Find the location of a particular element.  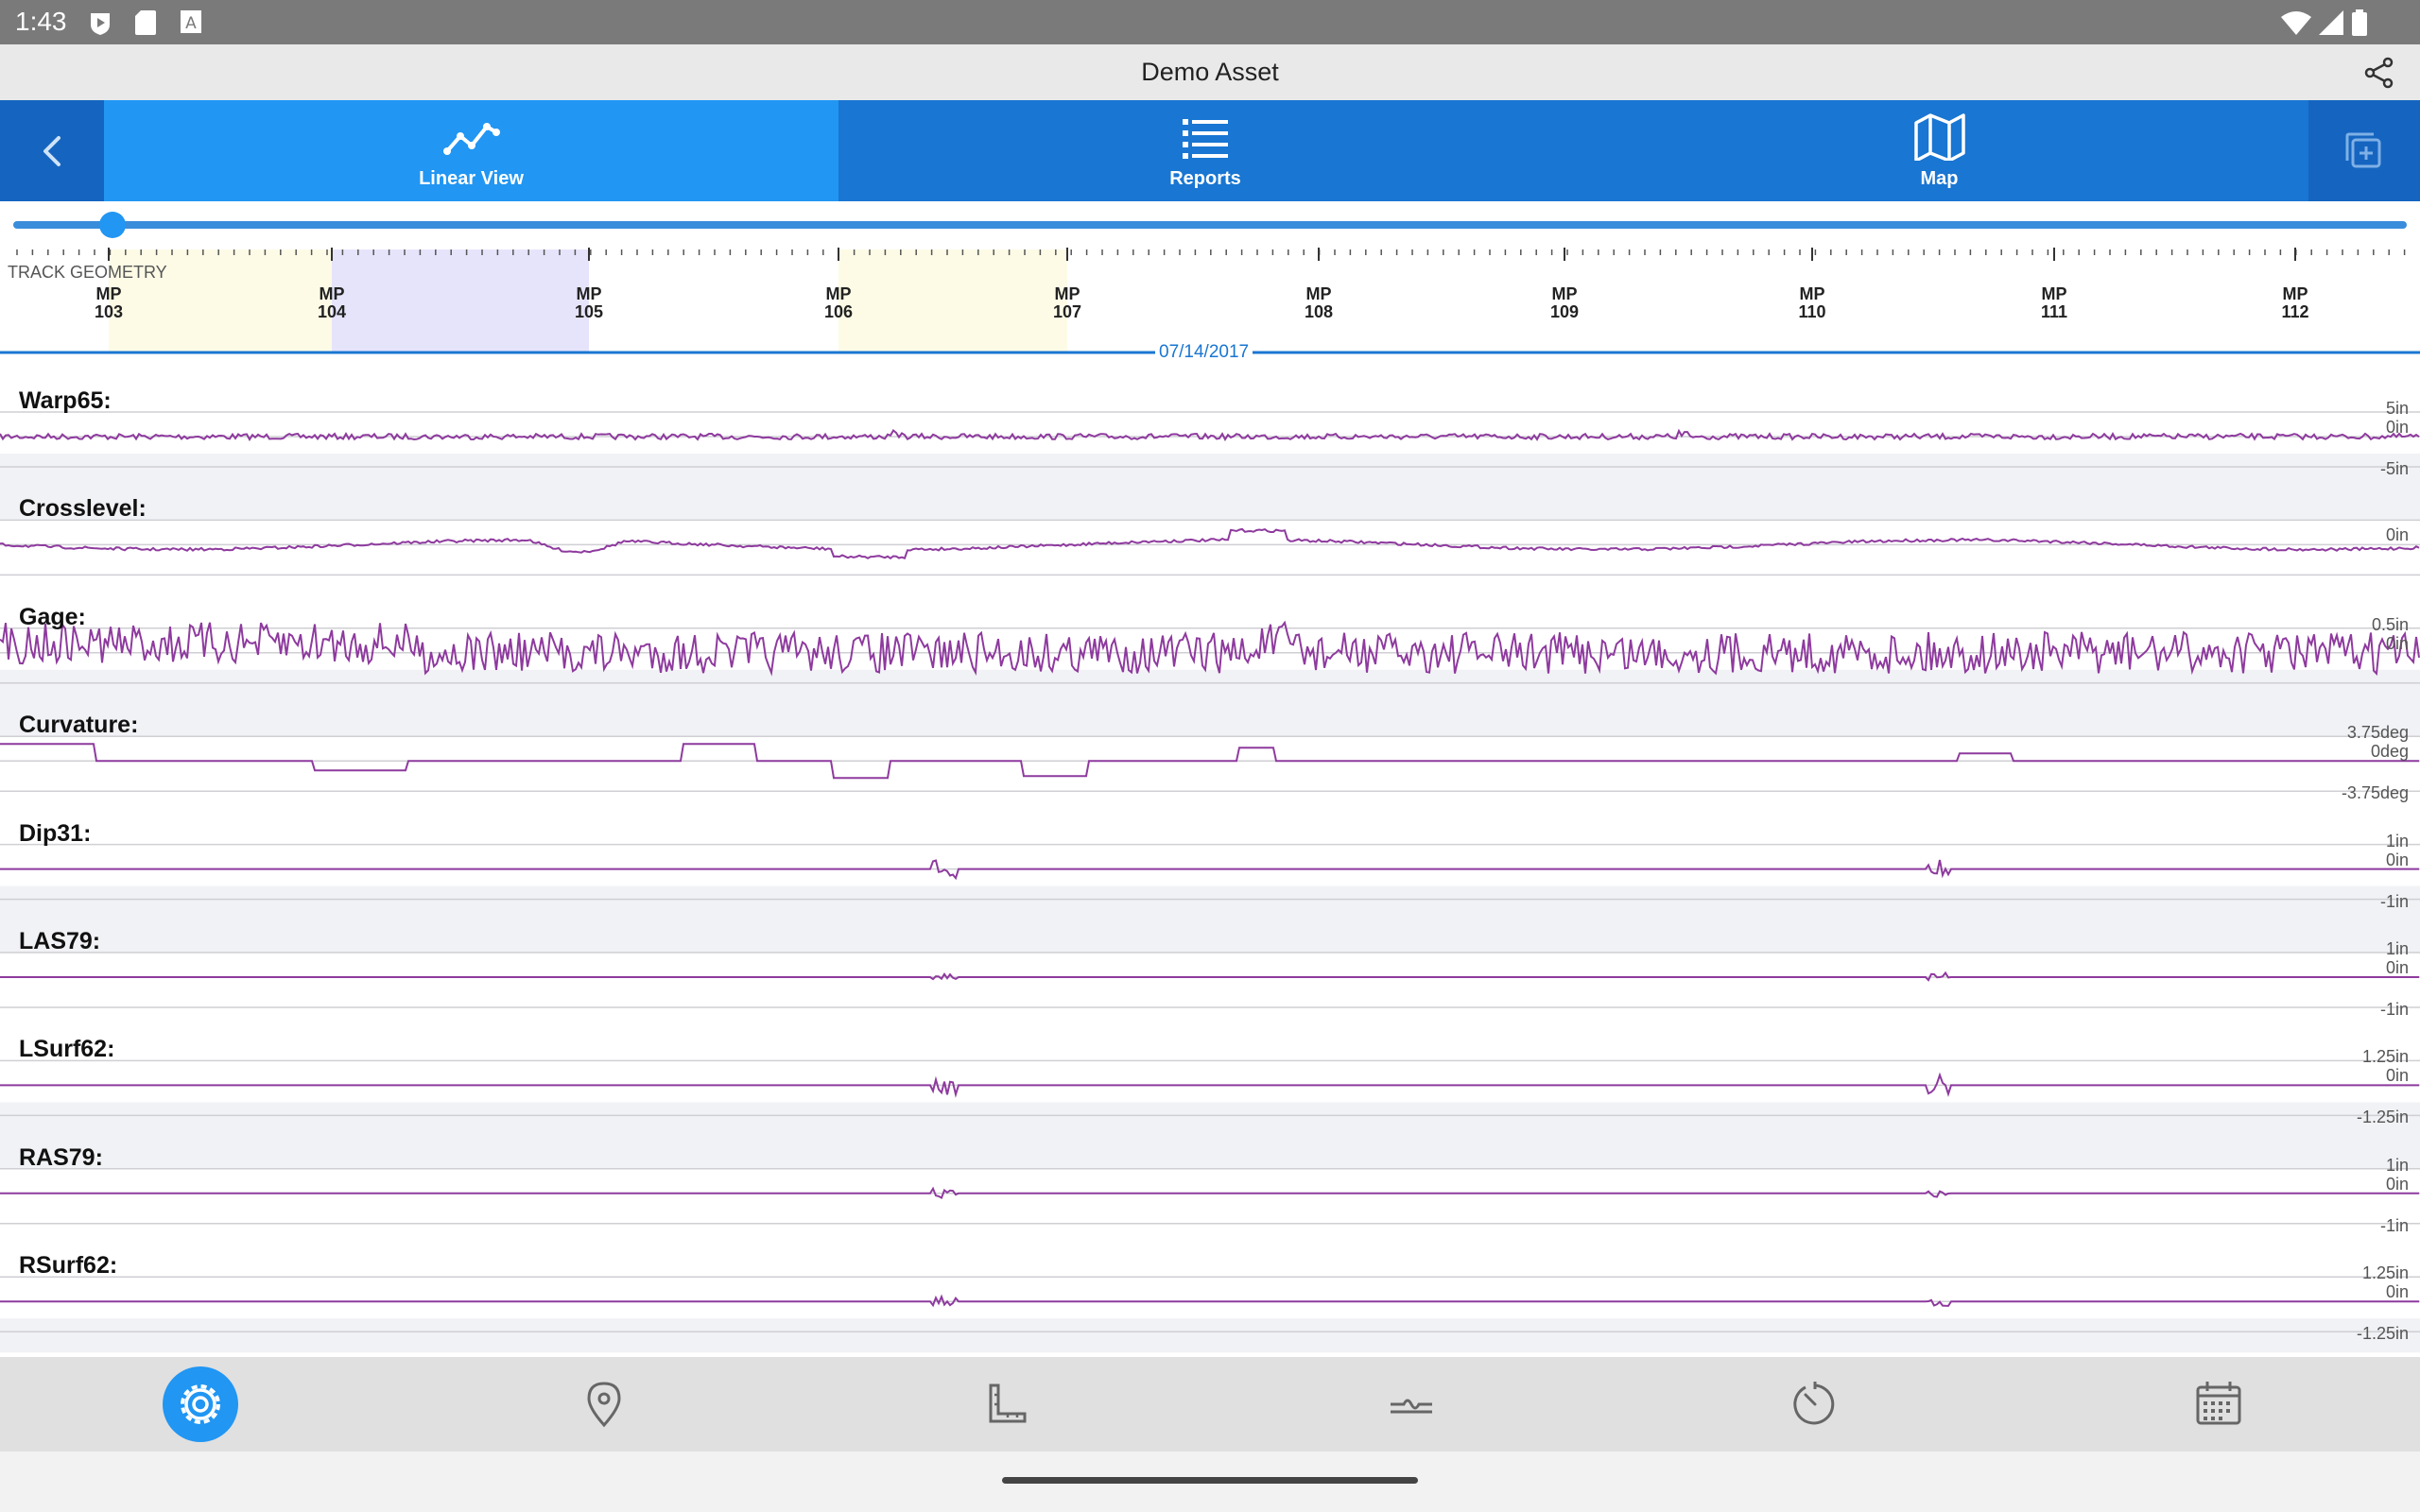

measure-button is located at coordinates (1008, 1404).